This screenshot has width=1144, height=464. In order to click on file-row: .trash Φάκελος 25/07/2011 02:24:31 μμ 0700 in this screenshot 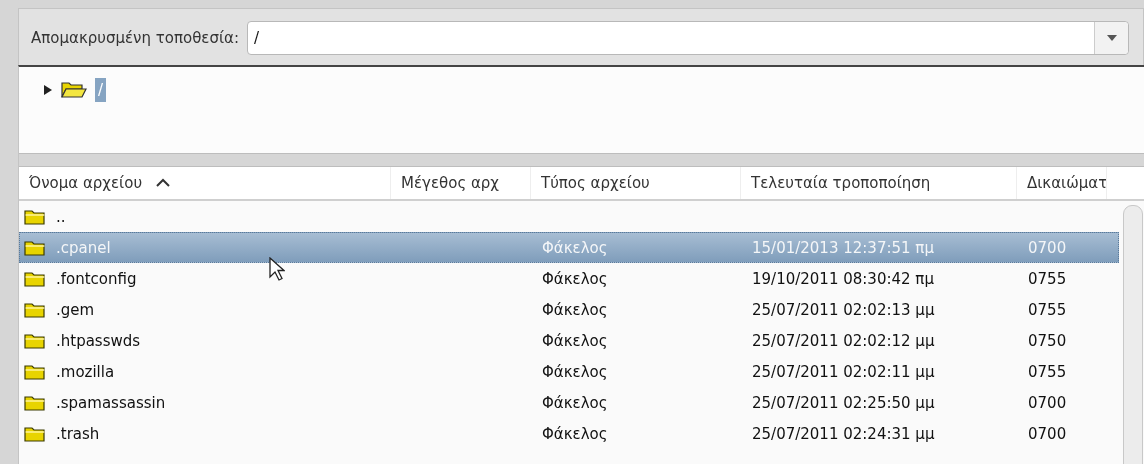, I will do `click(569, 433)`.